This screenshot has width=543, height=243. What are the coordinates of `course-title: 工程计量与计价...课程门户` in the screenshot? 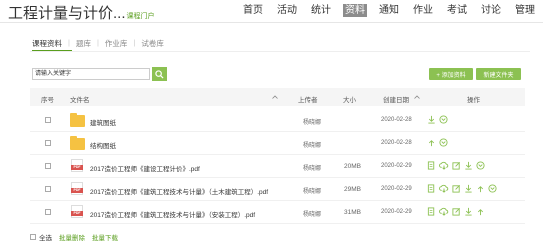 It's located at (81, 12).